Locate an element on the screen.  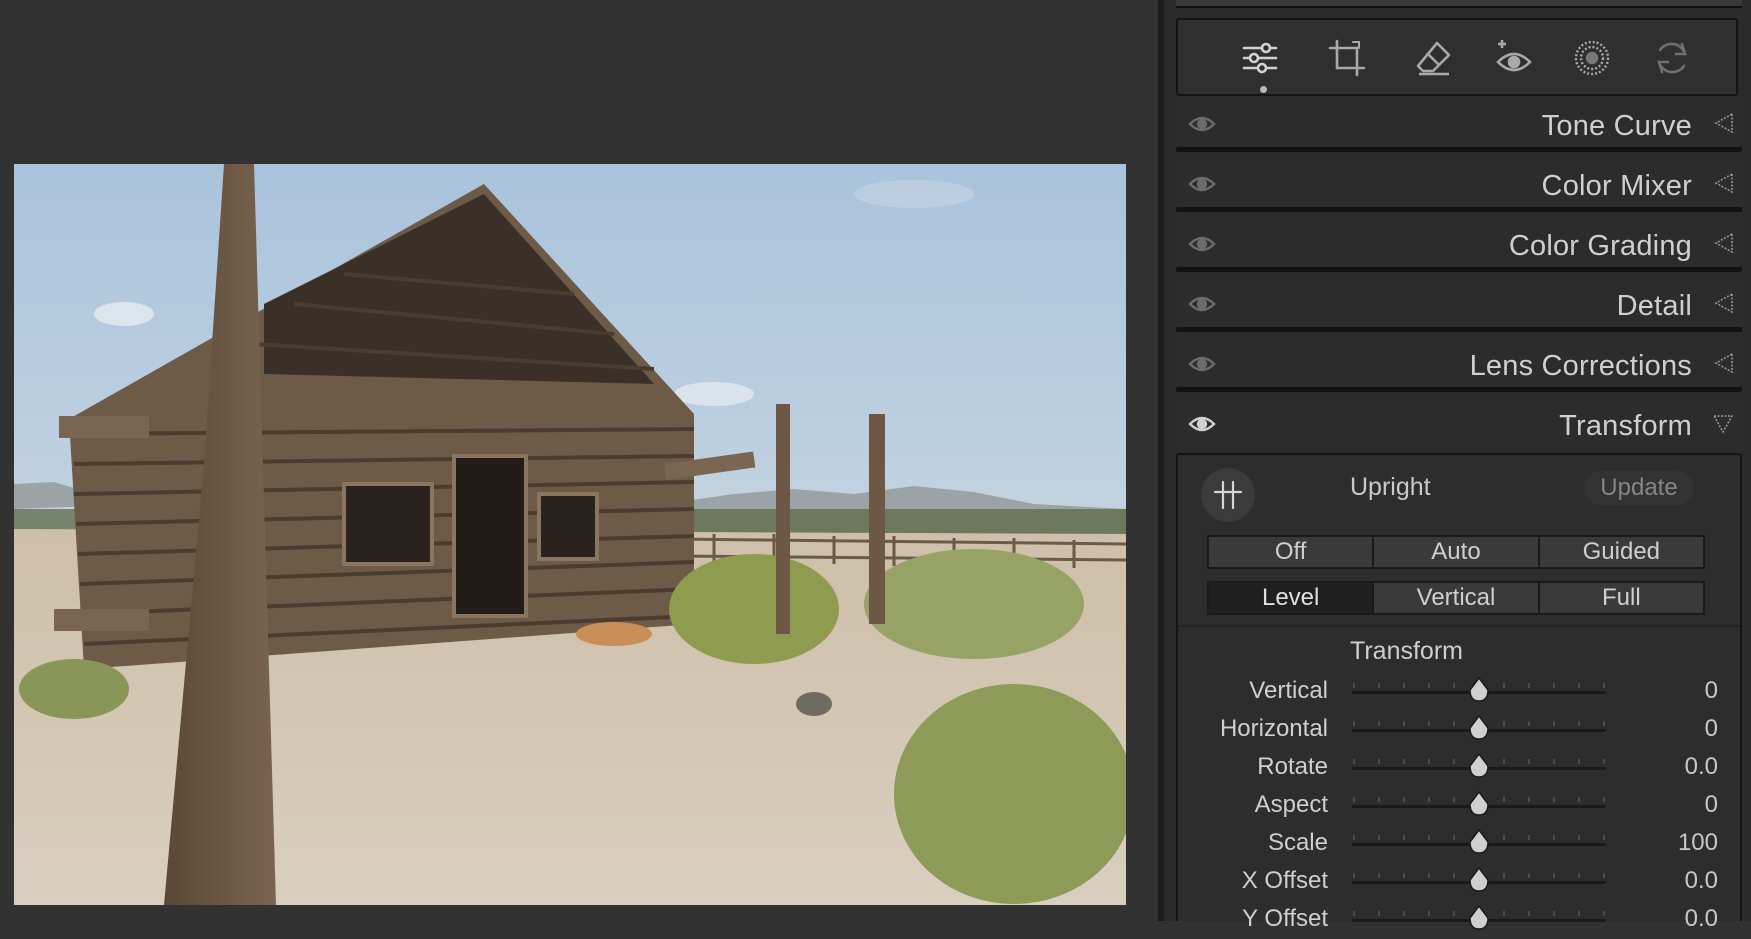
active-tool-indicator is located at coordinates (1263, 89).